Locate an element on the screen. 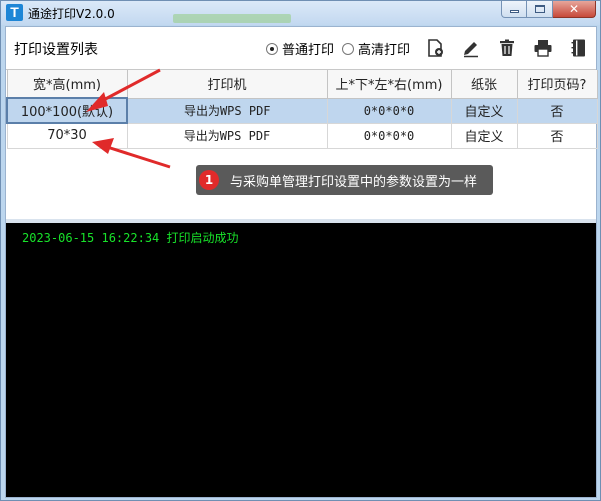 The width and height of the screenshot is (601, 501). radio-normal-print: 普通打印 is located at coordinates (300, 48).